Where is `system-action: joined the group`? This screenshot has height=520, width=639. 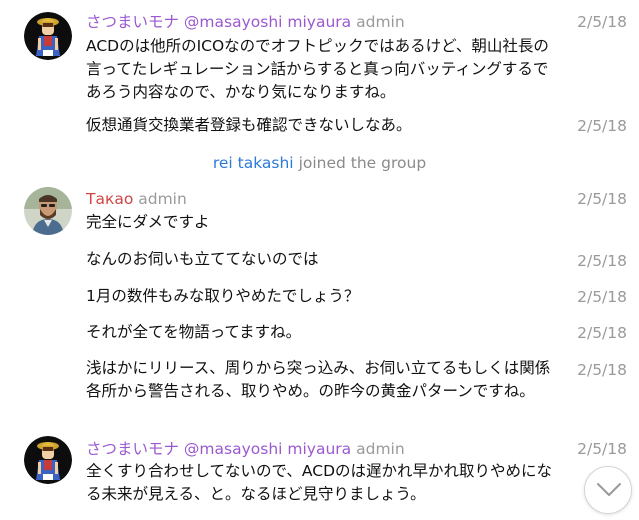
system-action: joined the group is located at coordinates (362, 163).